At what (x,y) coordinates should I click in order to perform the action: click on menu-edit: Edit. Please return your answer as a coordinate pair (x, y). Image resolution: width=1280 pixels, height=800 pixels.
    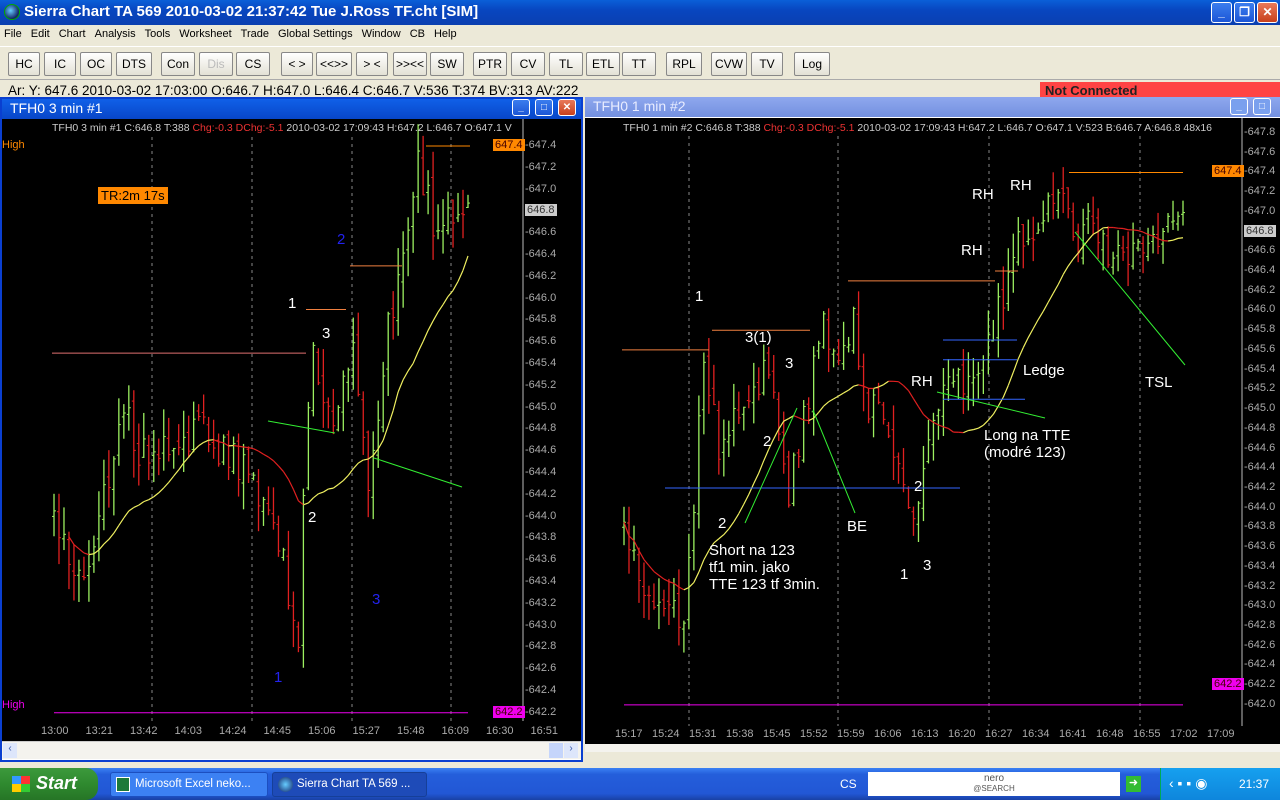
    Looking at the image, I should click on (40, 36).